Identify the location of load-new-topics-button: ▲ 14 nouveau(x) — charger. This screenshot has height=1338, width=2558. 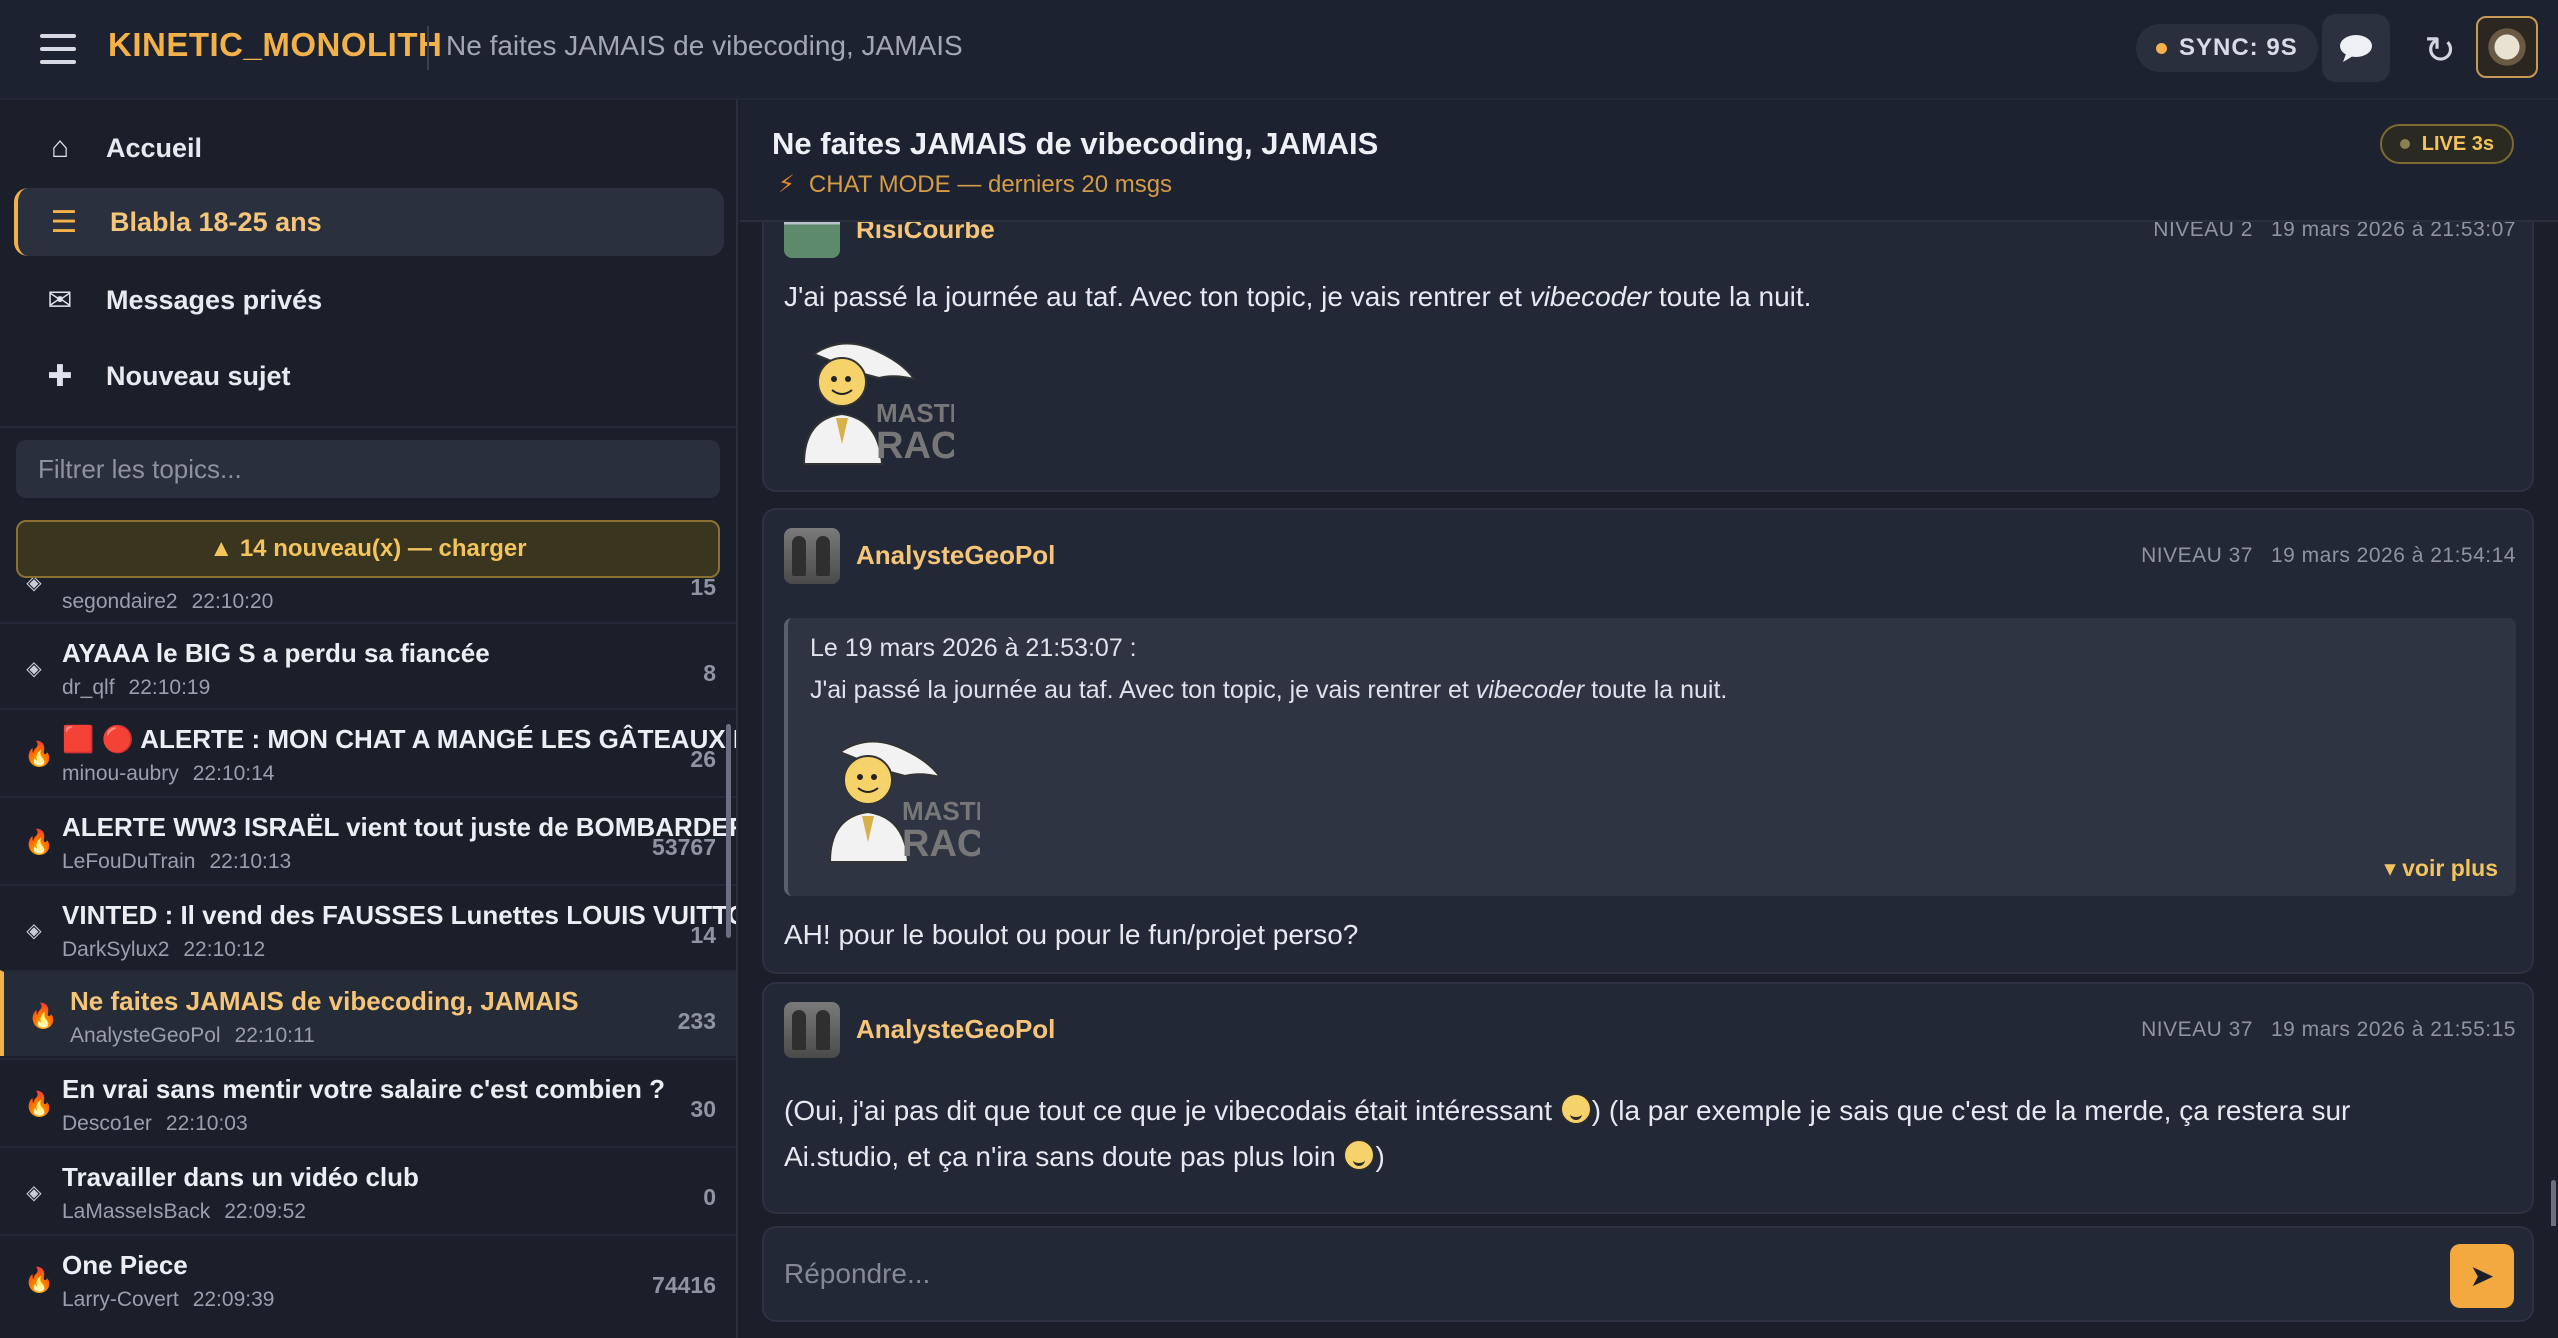
(368, 549).